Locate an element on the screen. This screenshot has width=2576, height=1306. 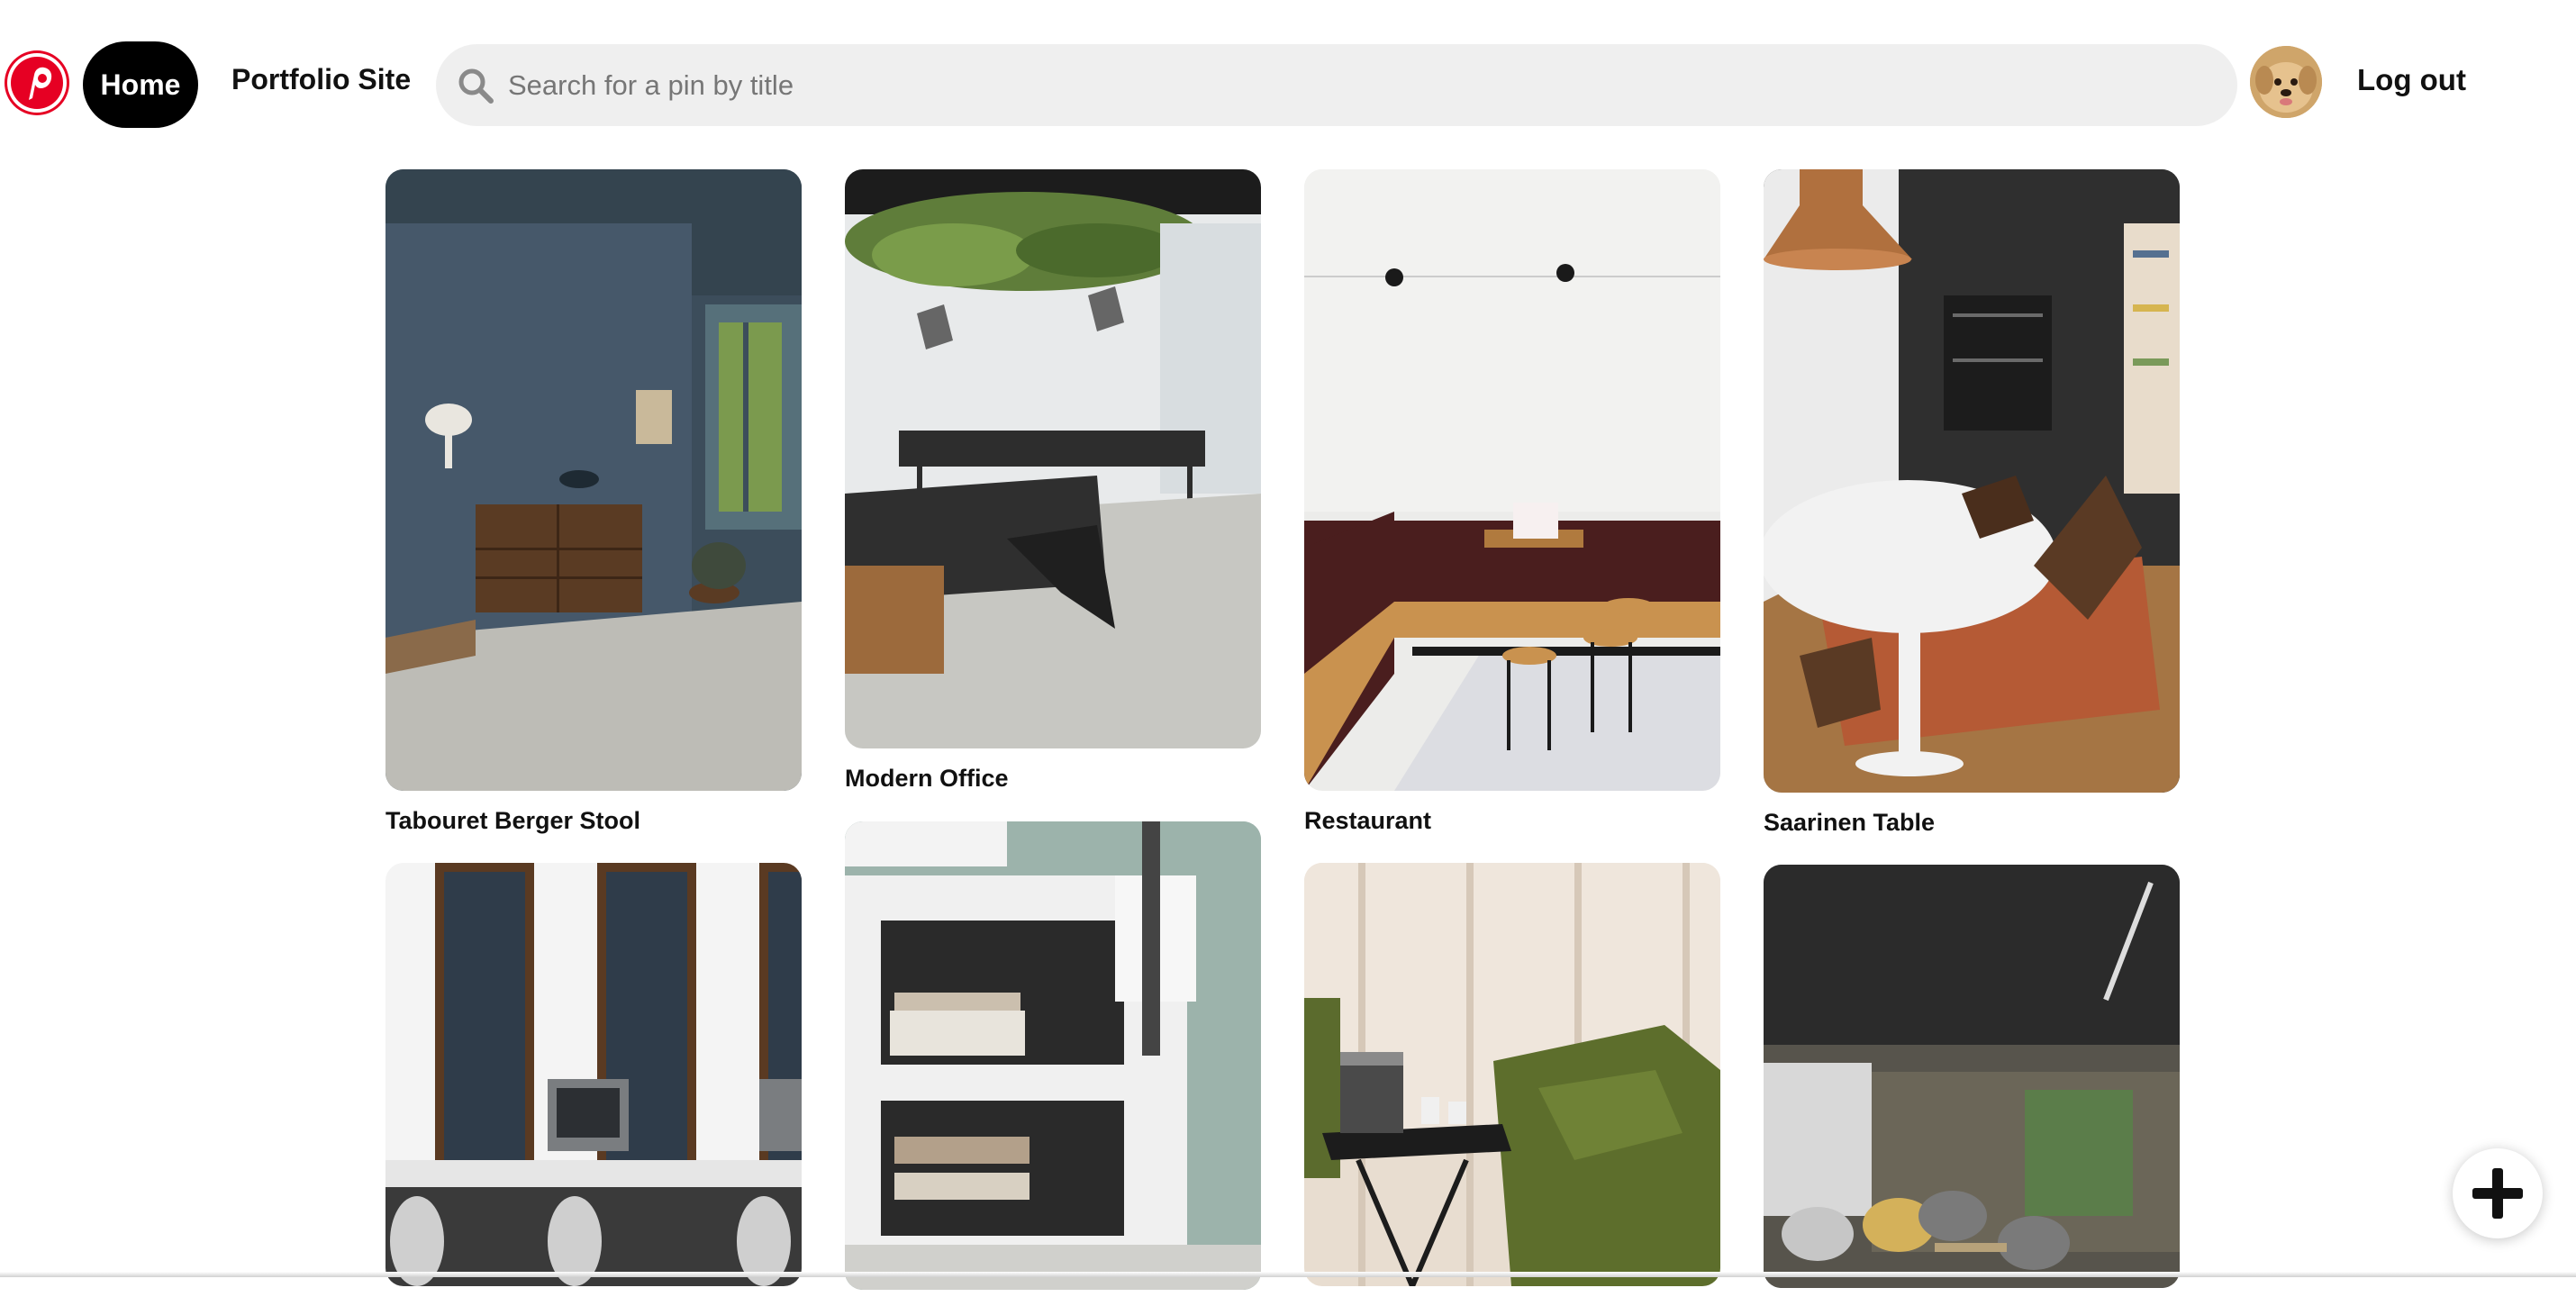
search-input is located at coordinates (1354, 86).